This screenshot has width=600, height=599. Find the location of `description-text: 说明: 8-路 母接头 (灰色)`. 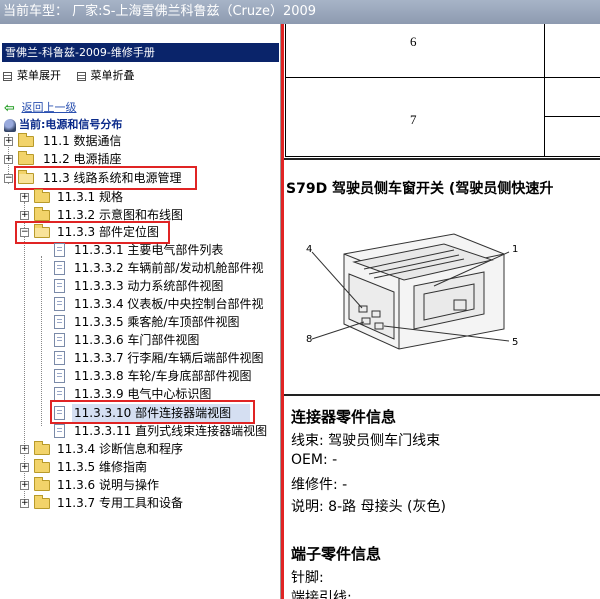

description-text: 说明: 8-路 母接头 (灰色) is located at coordinates (368, 507).